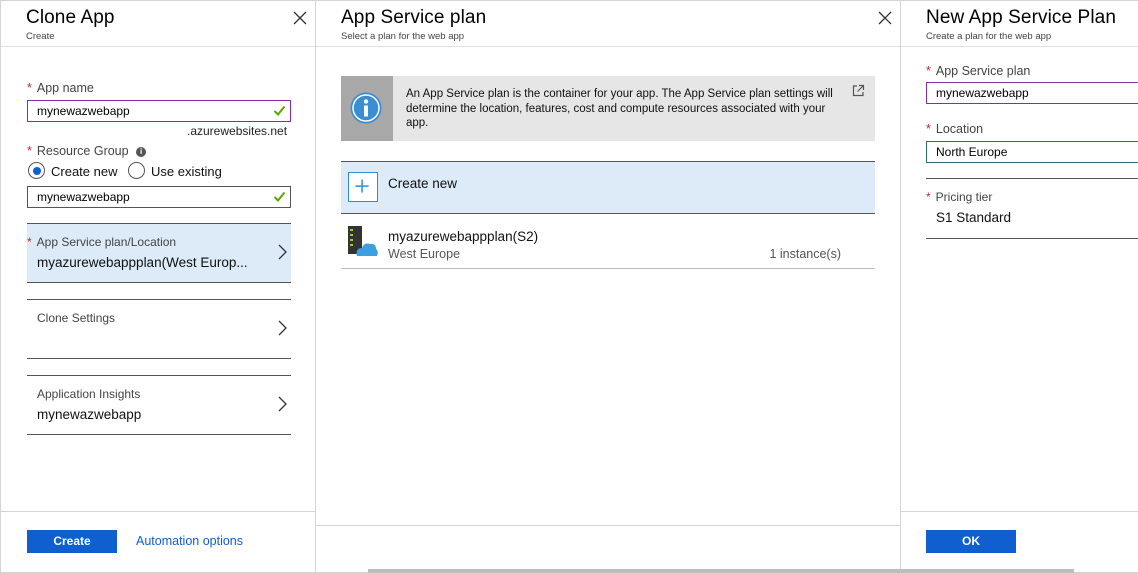 The image size is (1138, 573). I want to click on pricing-tier-label-text: Pricing tier, so click(964, 197).